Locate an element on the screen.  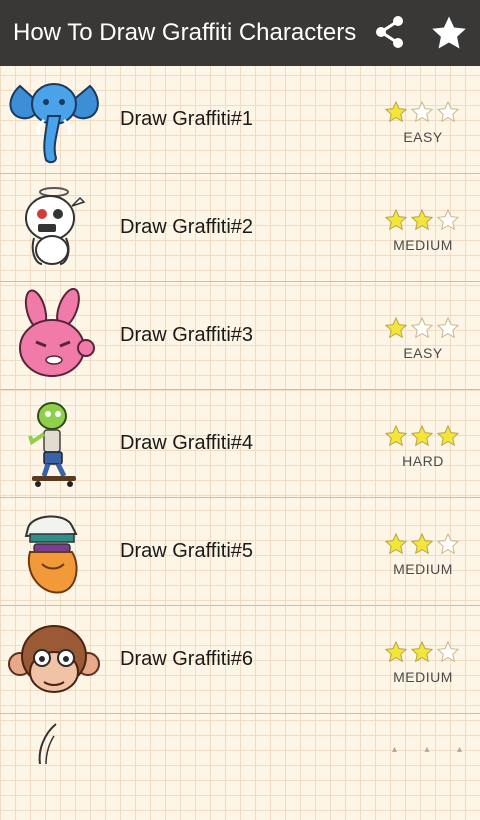
app-bar: How To Draw Graffiti Characters is located at coordinates (240, 33).